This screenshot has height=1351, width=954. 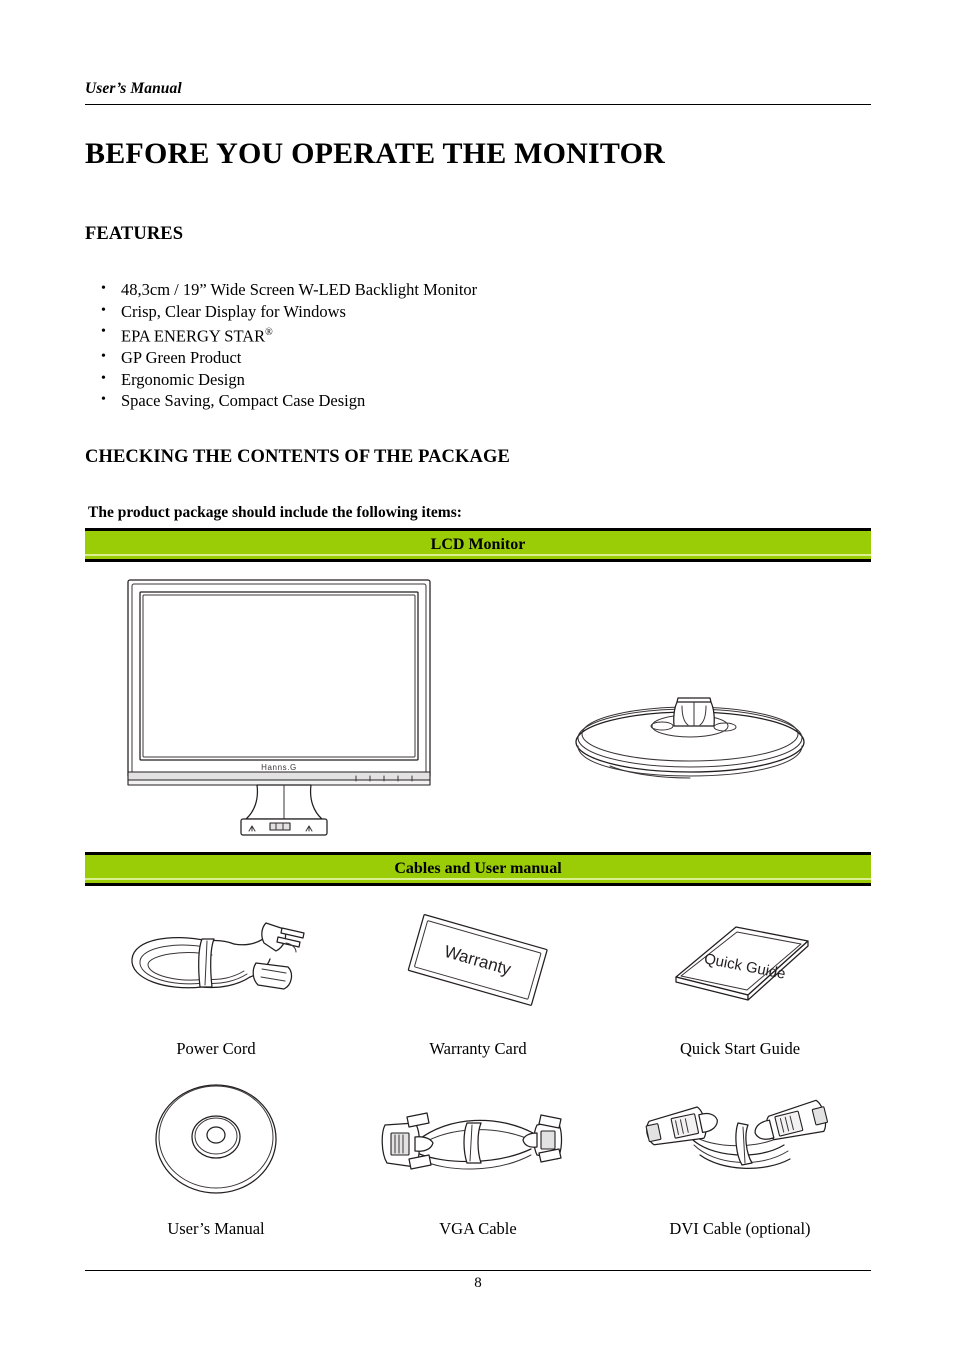 I want to click on accessory-label-cell: Warranty Card, so click(x=478, y=1049).